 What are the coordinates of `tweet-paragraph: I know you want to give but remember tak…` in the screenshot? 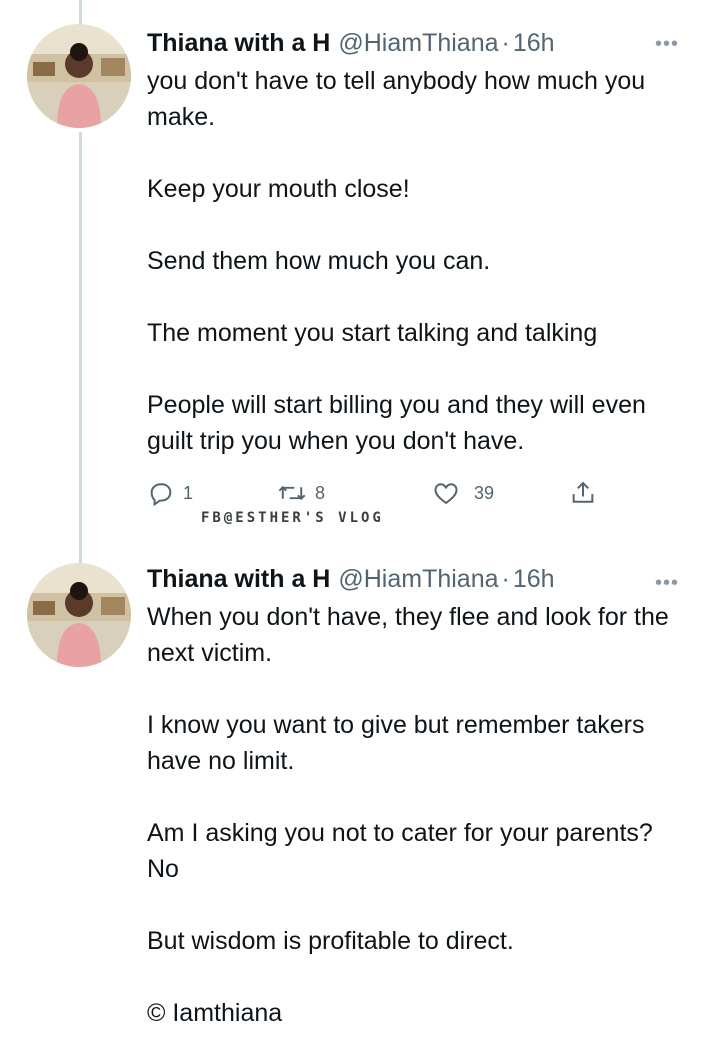 It's located at (396, 743).